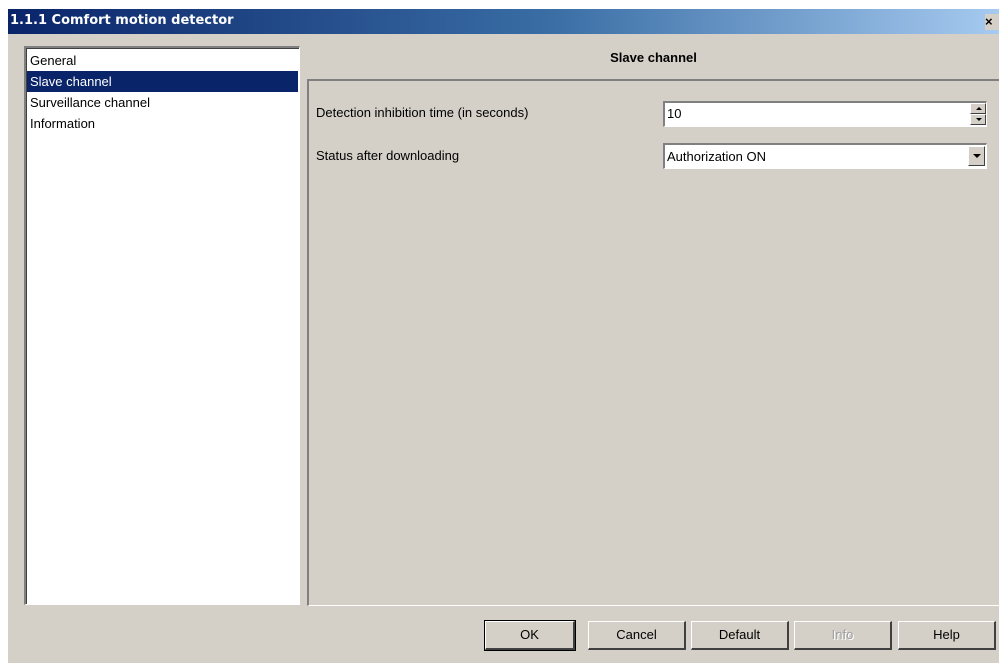  I want to click on spin-up-button, so click(978, 108).